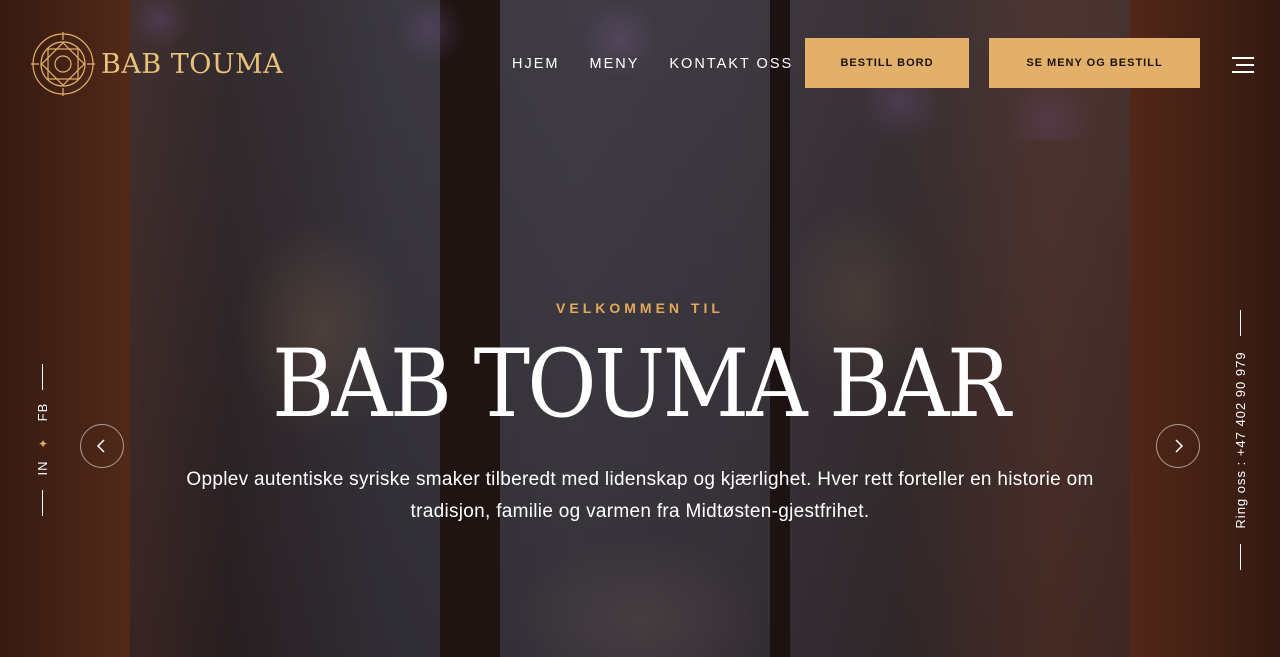 Image resolution: width=1280 pixels, height=657 pixels. I want to click on nav-item-home: HJEM, so click(535, 64).